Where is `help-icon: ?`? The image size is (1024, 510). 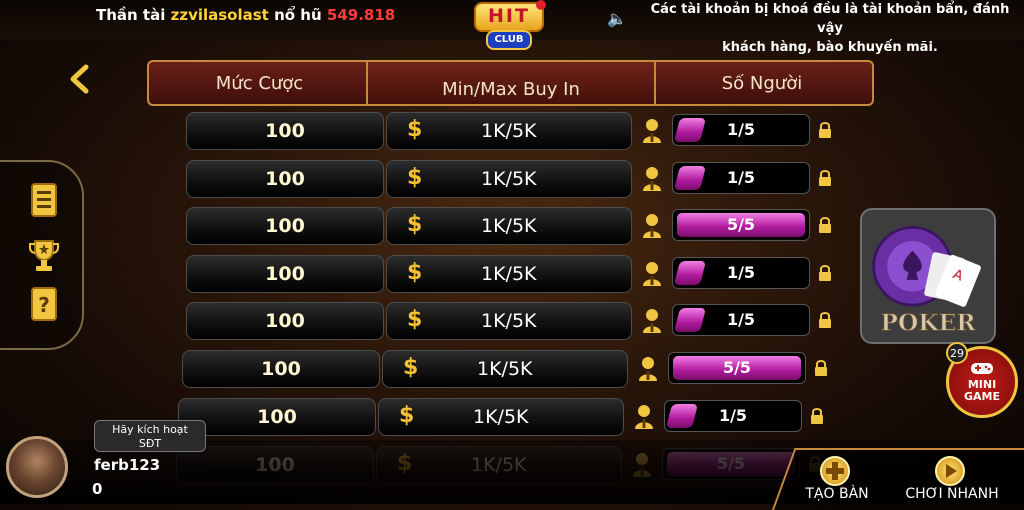
help-icon: ? is located at coordinates (44, 304).